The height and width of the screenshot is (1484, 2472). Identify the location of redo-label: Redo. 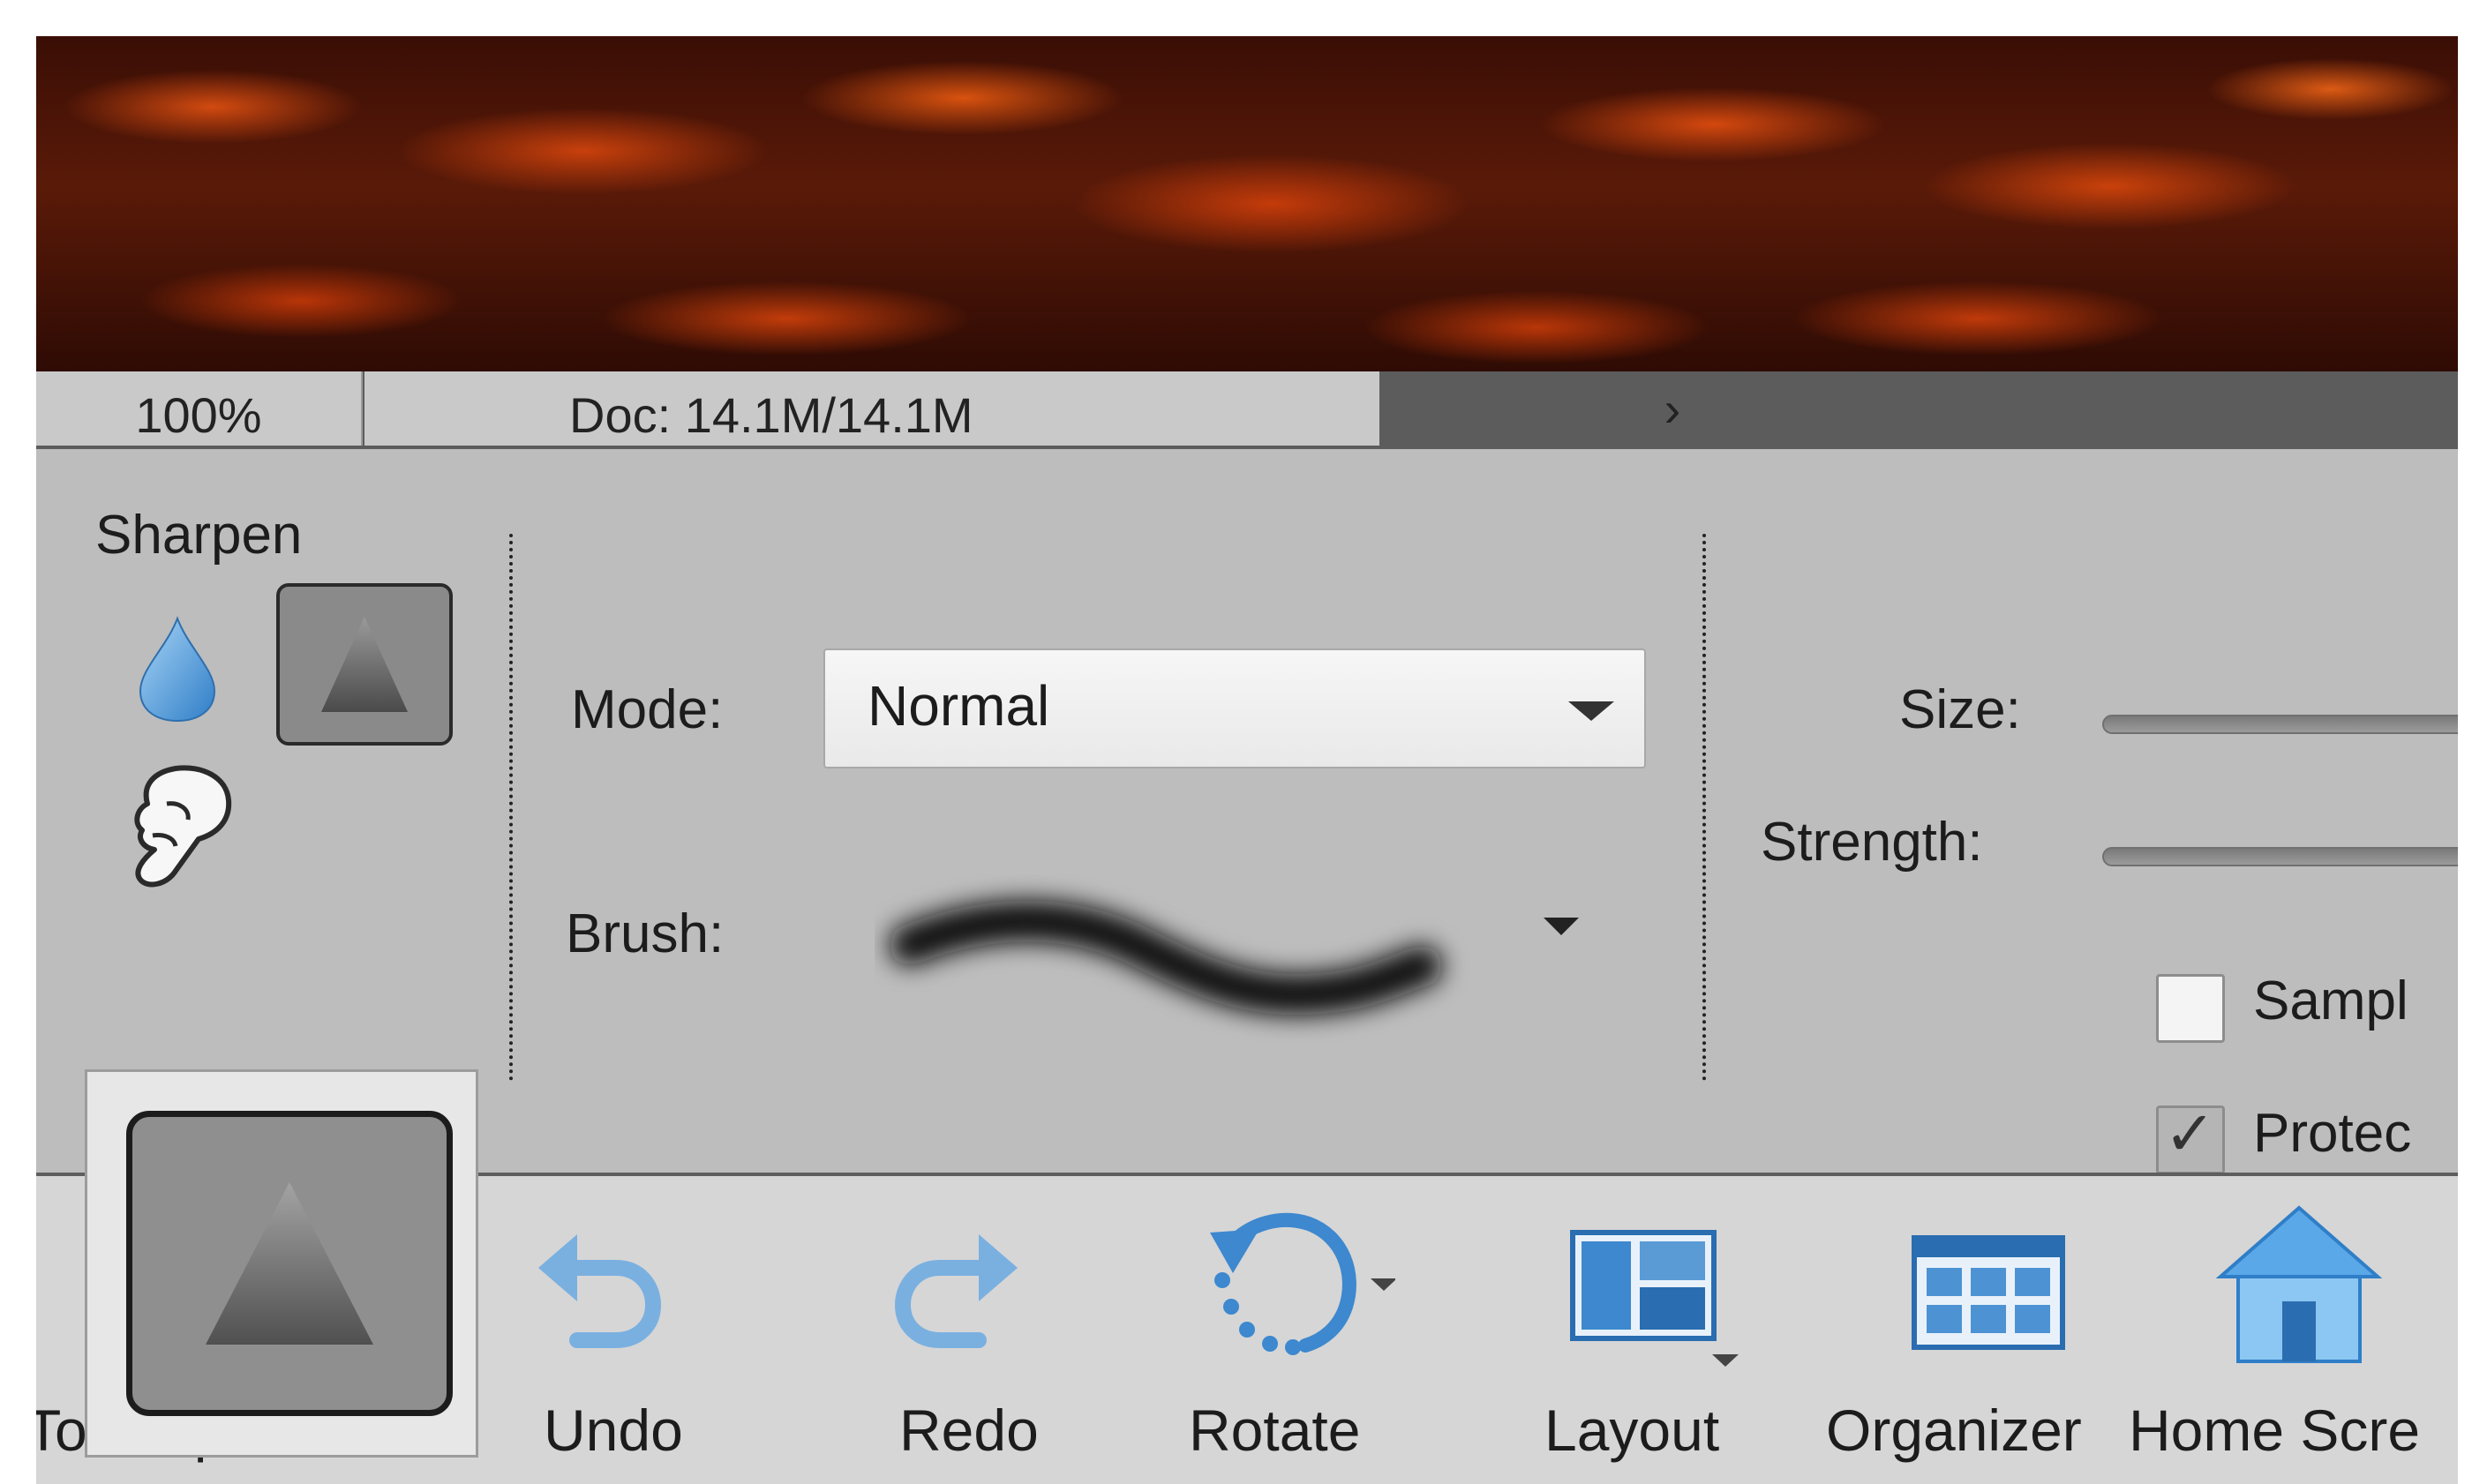
(969, 1430).